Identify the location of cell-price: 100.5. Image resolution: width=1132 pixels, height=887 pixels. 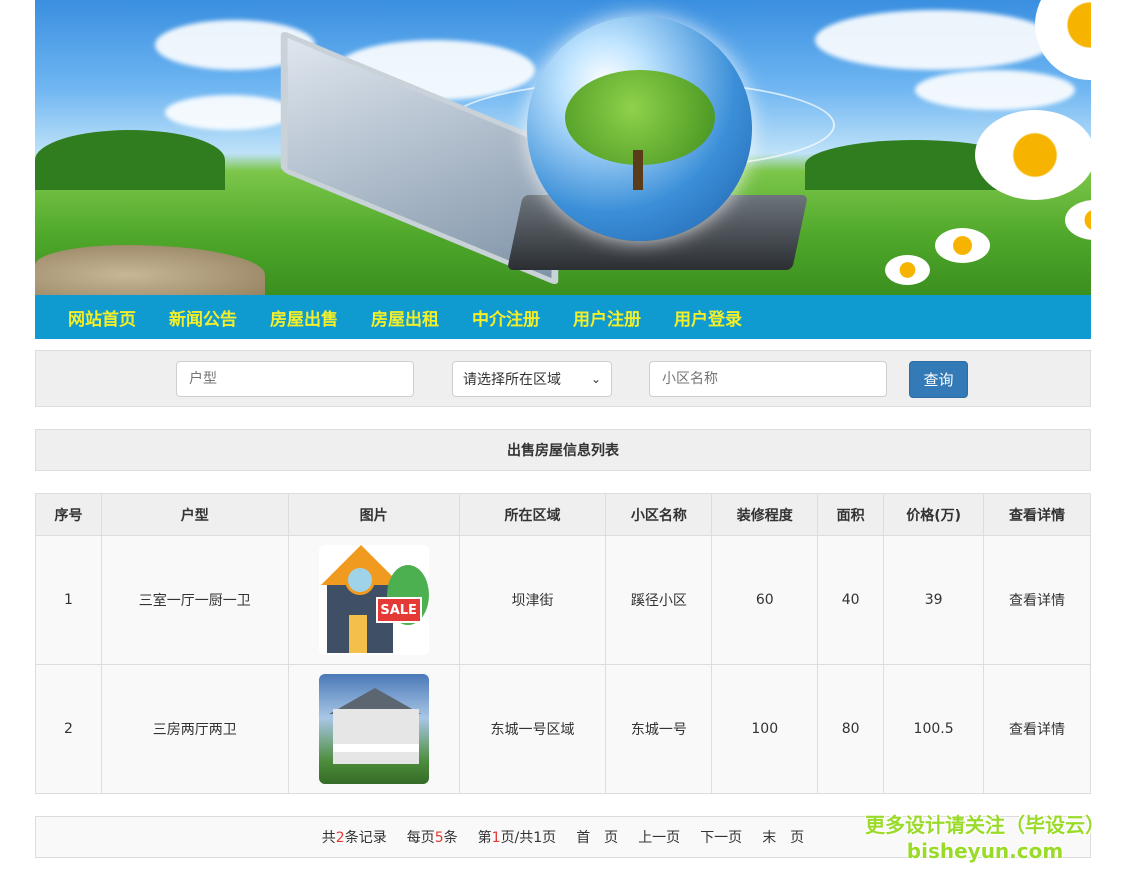
(934, 729).